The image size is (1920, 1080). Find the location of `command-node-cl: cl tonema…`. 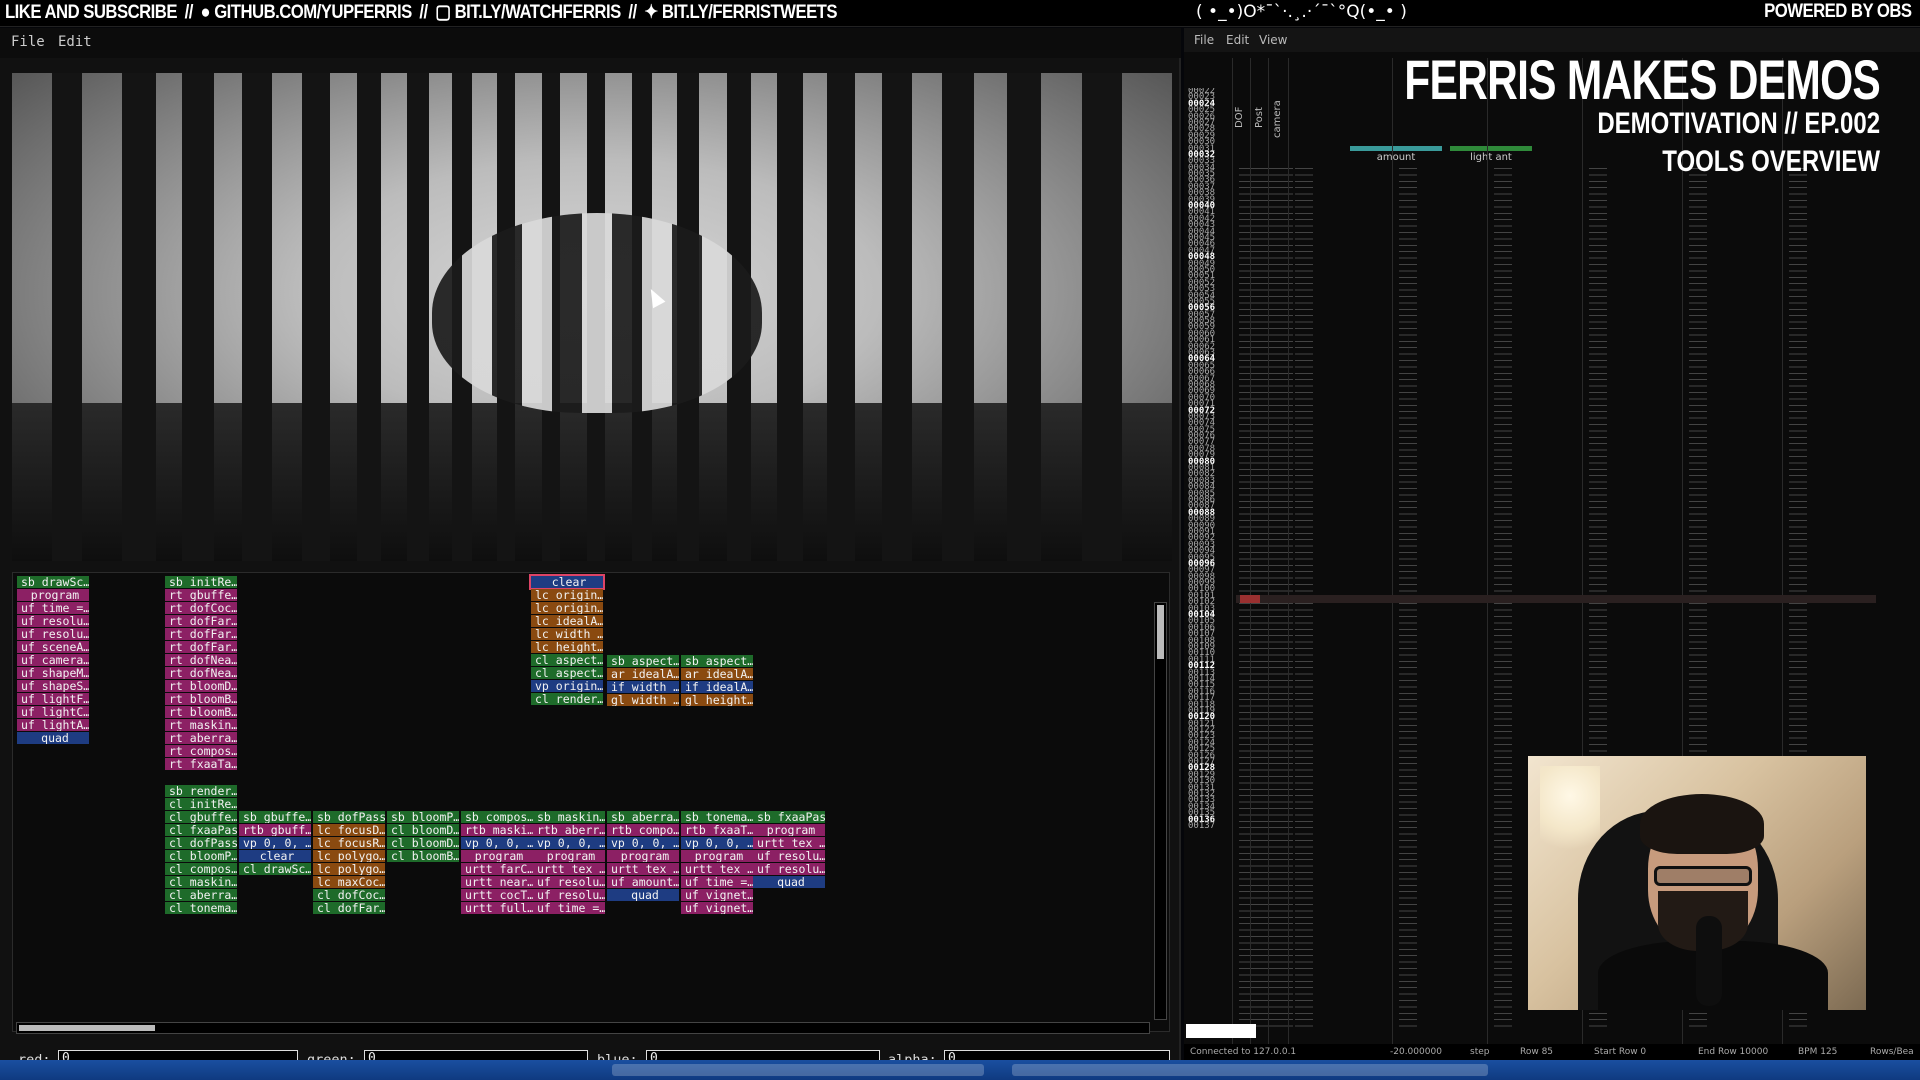

command-node-cl: cl tonema… is located at coordinates (201, 908).